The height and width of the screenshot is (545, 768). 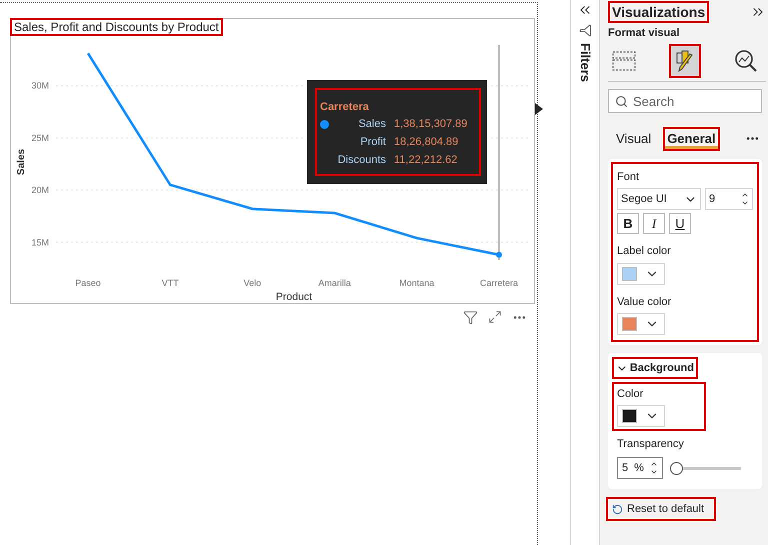 I want to click on y-tick-label: 25M, so click(x=40, y=137).